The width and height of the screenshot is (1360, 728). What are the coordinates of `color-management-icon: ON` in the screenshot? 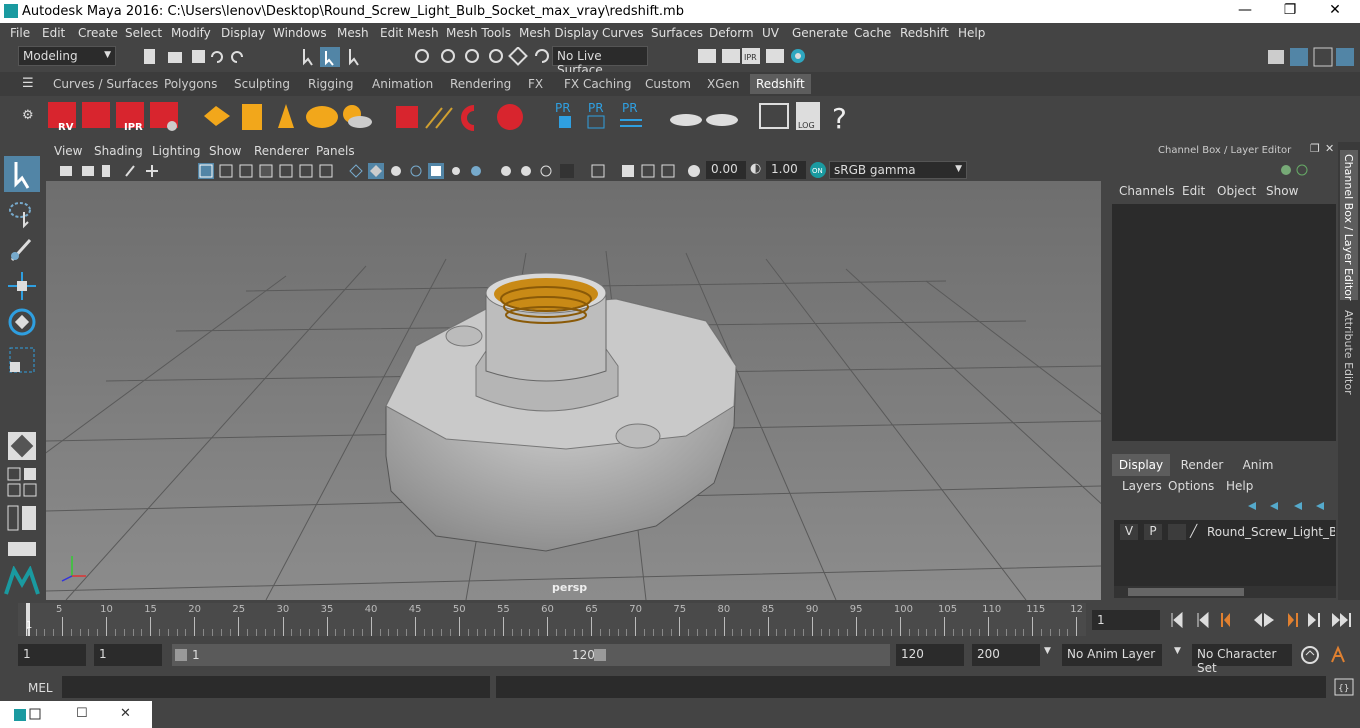 It's located at (818, 170).